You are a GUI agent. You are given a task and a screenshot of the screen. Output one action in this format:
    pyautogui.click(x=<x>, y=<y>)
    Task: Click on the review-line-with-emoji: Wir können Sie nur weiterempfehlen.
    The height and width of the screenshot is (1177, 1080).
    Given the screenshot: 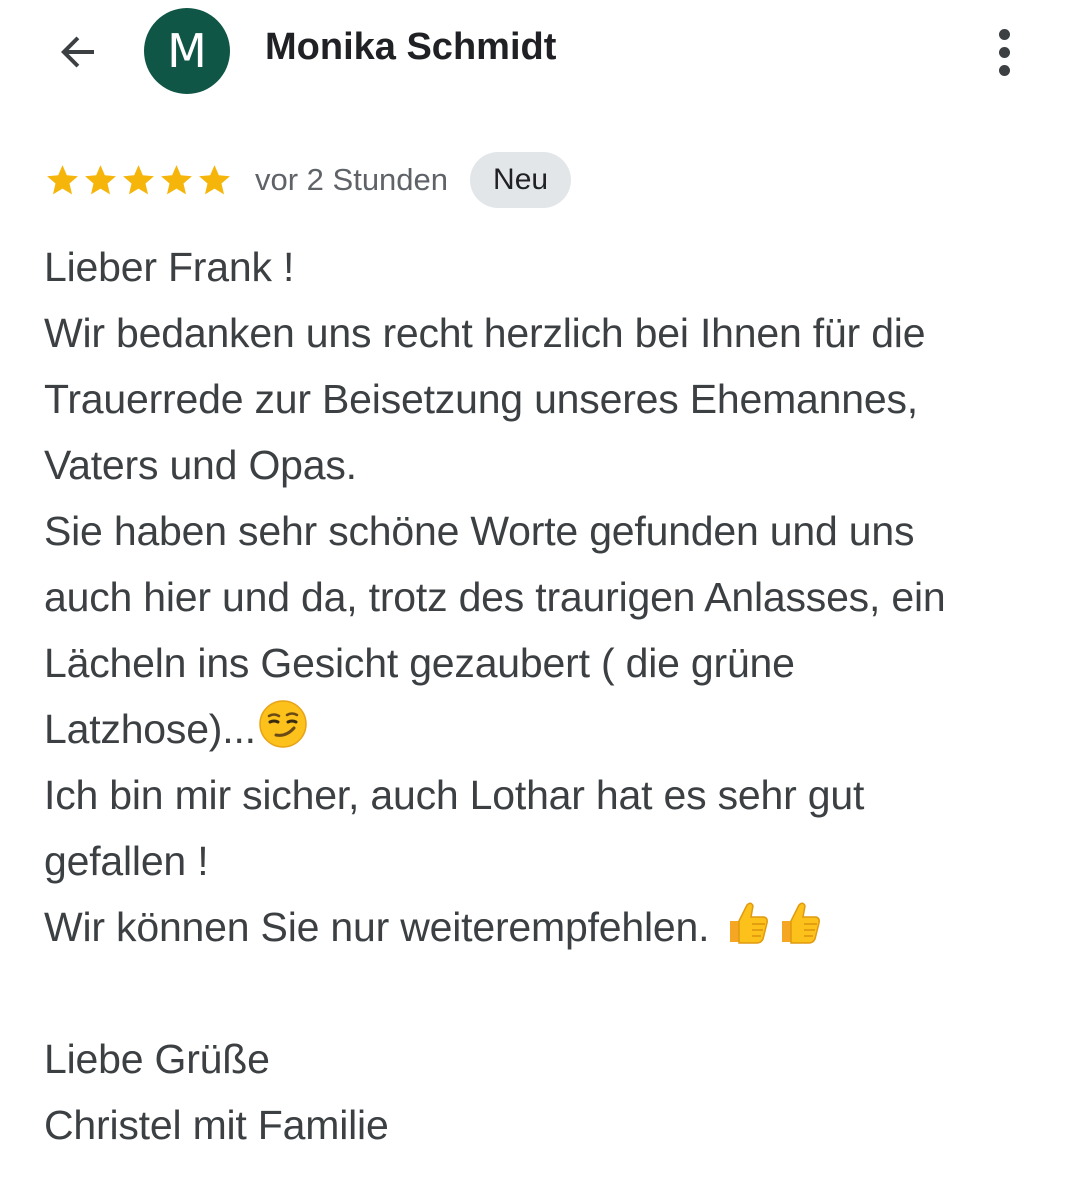 What is the action you would take?
    pyautogui.click(x=544, y=927)
    